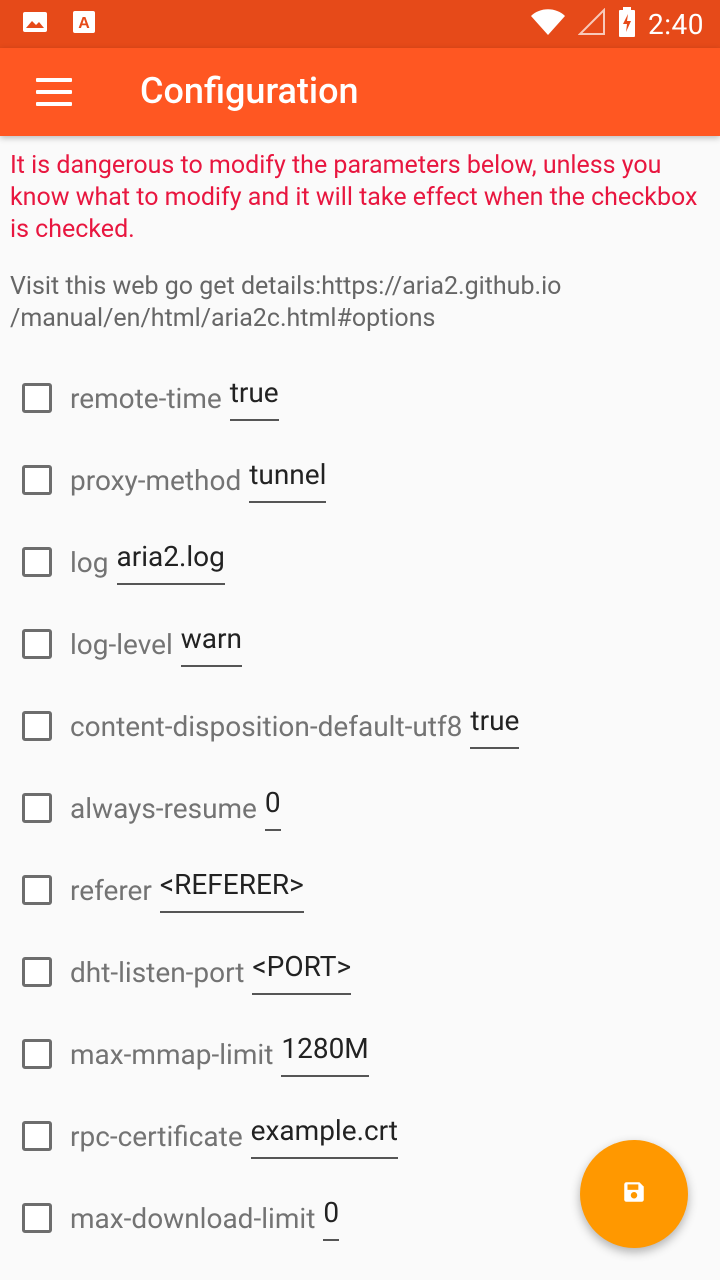 The image size is (720, 1280). I want to click on option-row: content-disposition-default-utf8 true, so click(271, 726).